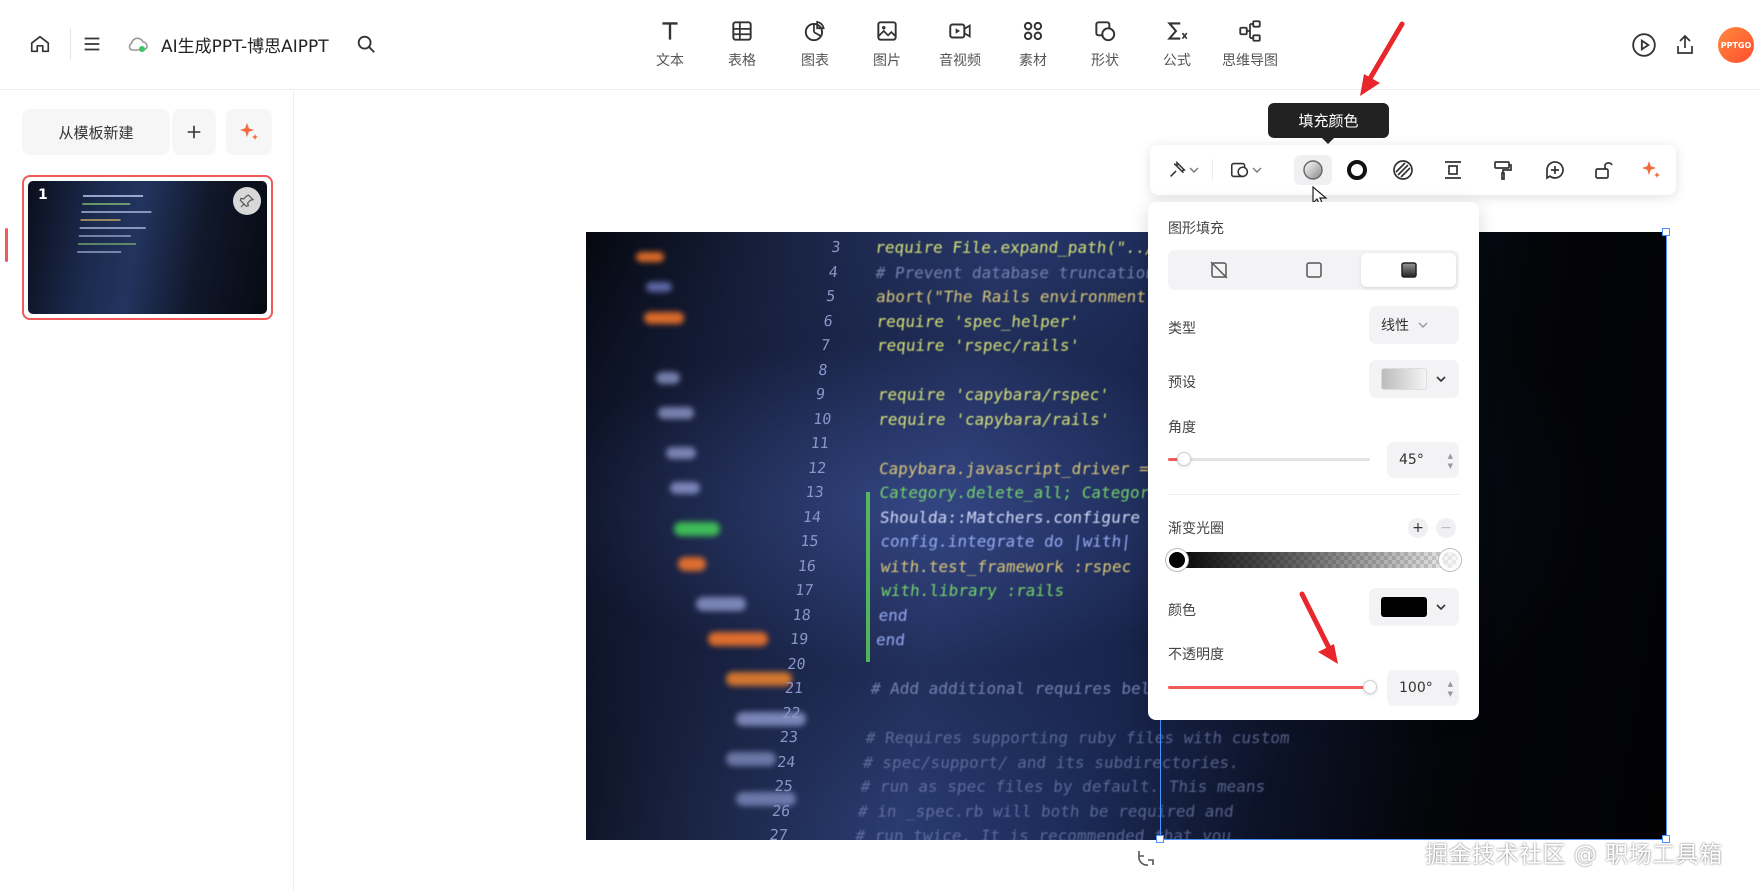 Image resolution: width=1759 pixels, height=890 pixels. I want to click on watermark: 掘金技术社区 @ 职场工具箱, so click(1574, 855).